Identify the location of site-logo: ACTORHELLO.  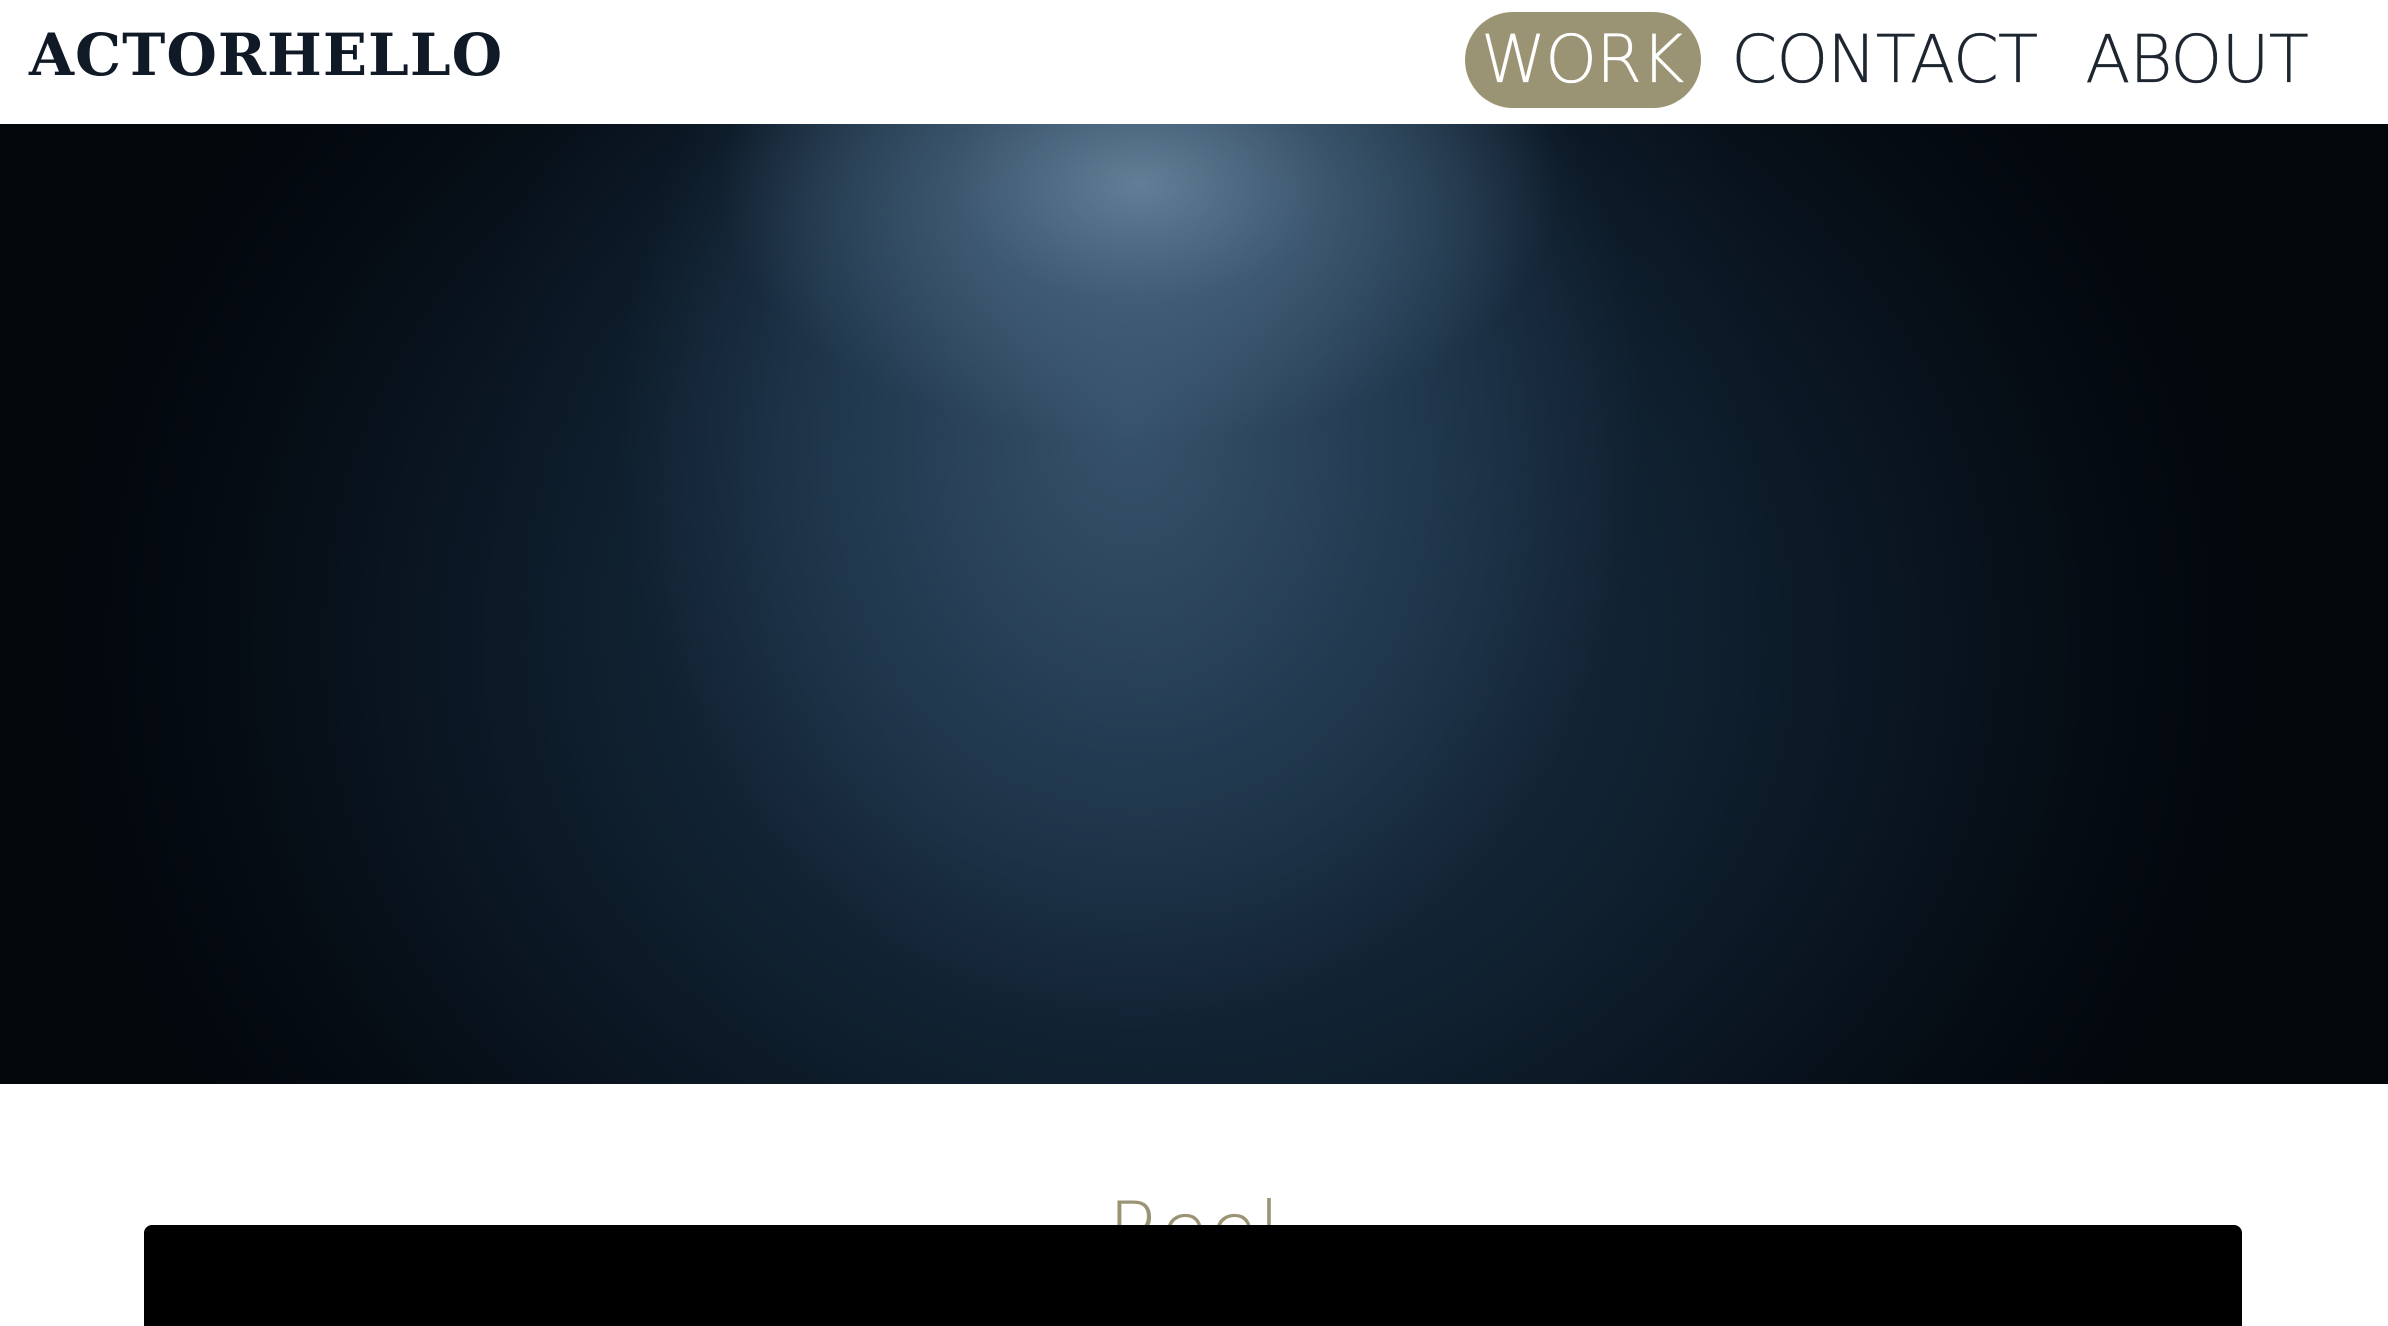
(266, 55).